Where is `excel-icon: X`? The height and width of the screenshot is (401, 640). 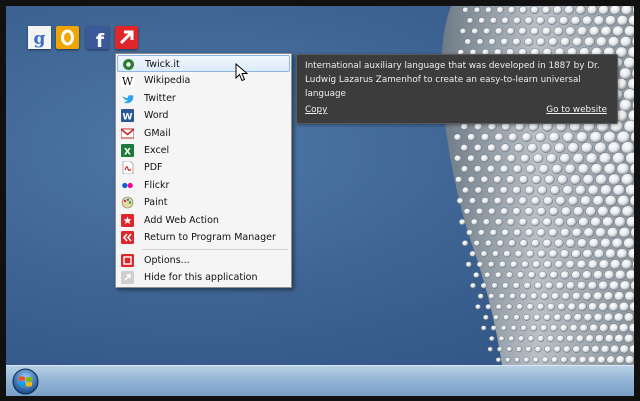
excel-icon: X is located at coordinates (127, 150).